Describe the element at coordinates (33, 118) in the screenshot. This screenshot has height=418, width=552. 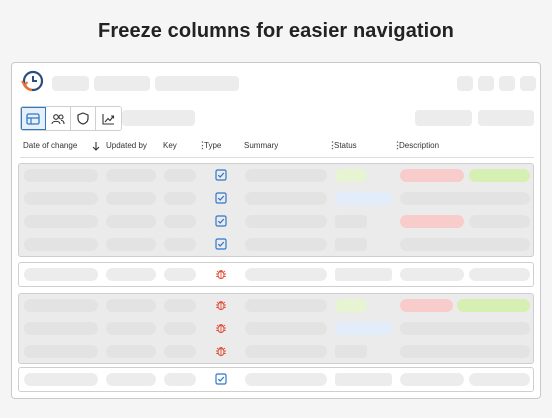
I see `table-view-button` at that location.